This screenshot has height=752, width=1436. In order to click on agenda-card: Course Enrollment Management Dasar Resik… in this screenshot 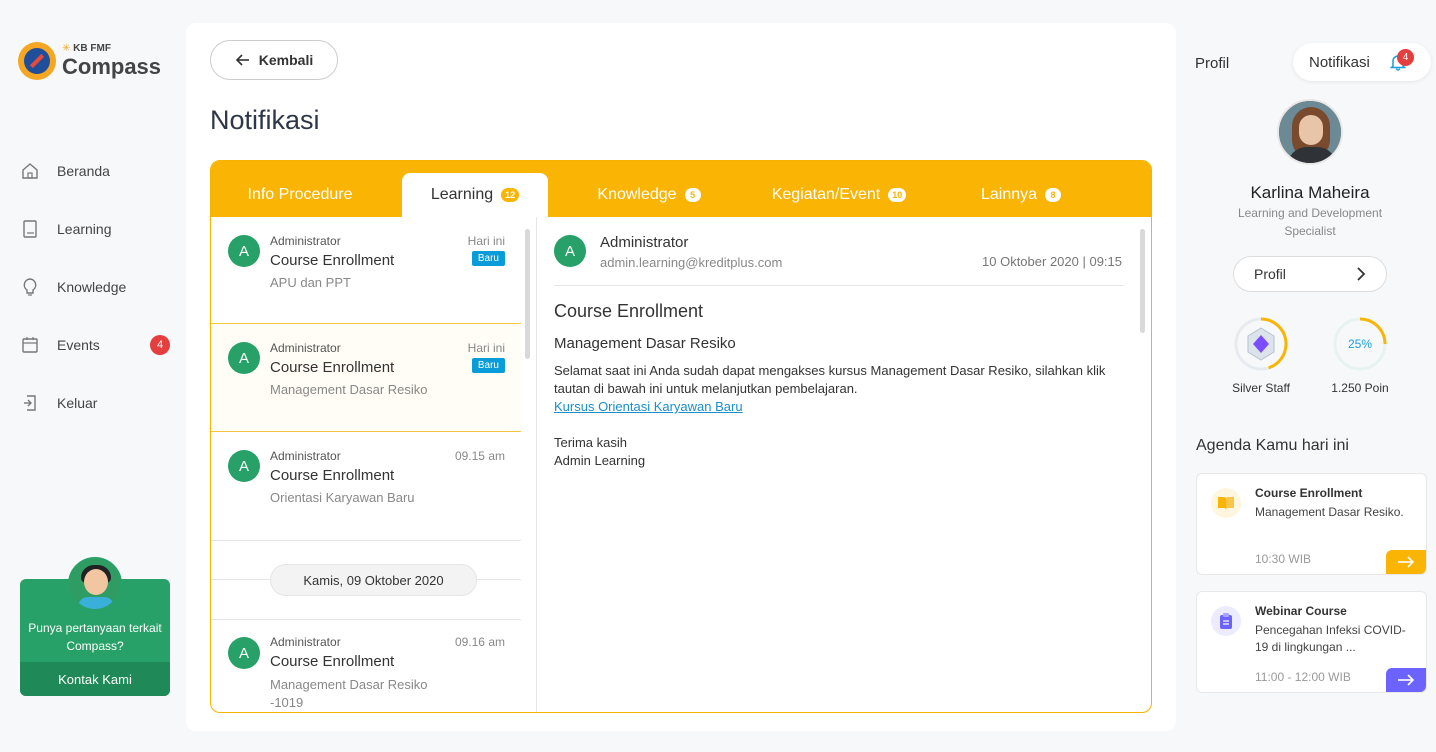, I will do `click(1311, 524)`.